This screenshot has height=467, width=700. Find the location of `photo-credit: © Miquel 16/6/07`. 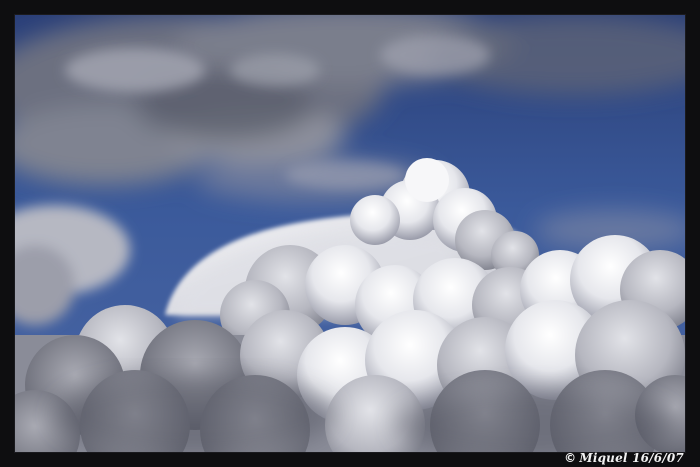

photo-credit: © Miquel 16/6/07 is located at coordinates (624, 458).